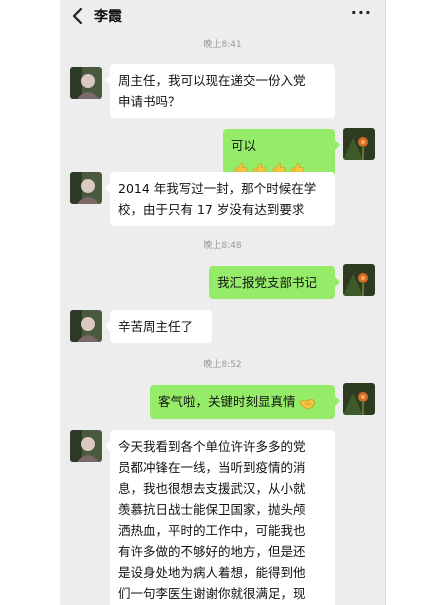 This screenshot has width=448, height=605. I want to click on message-bubble: 2014 年我写过一封，那个时候在学 校，由于只有 17 岁没有达到要求, so click(220, 199).